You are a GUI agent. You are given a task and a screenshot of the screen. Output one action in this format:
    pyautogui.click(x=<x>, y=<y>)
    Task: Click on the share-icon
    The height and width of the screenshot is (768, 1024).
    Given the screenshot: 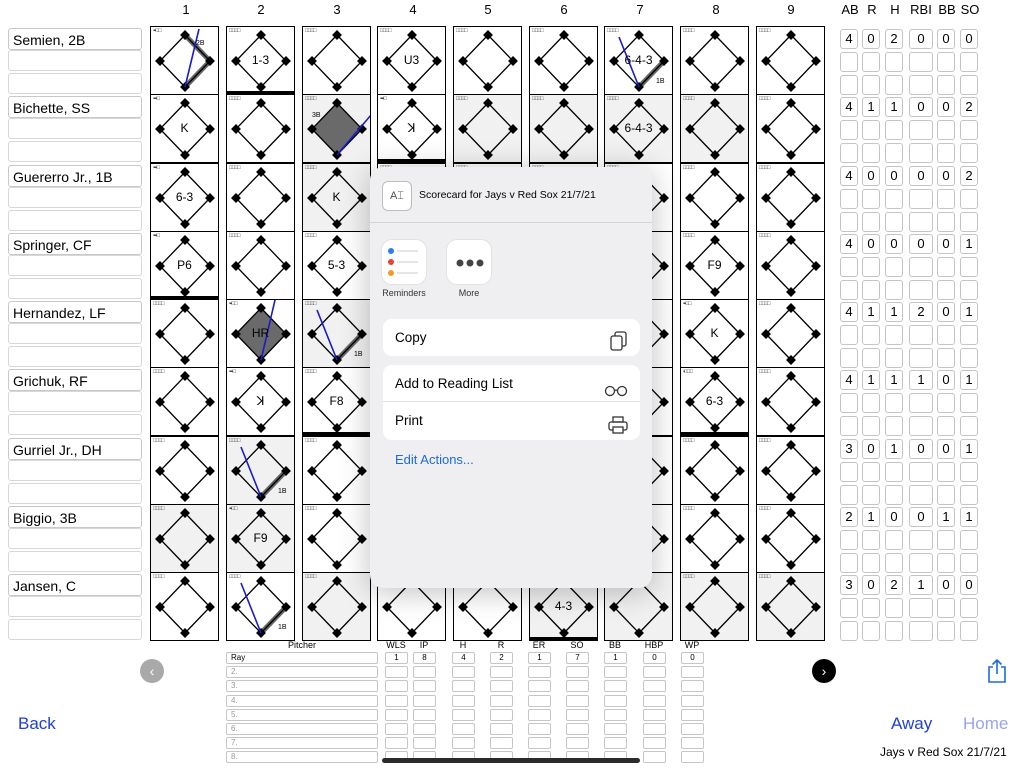 What is the action you would take?
    pyautogui.click(x=997, y=671)
    